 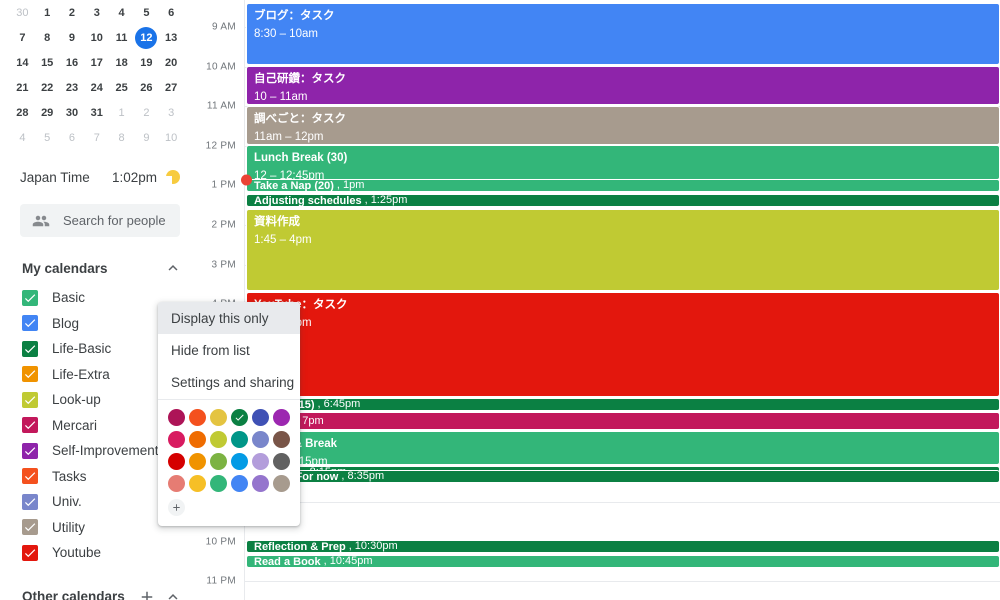 I want to click on calendar-event: Adjusting schedules, 1:25pm, so click(x=623, y=200).